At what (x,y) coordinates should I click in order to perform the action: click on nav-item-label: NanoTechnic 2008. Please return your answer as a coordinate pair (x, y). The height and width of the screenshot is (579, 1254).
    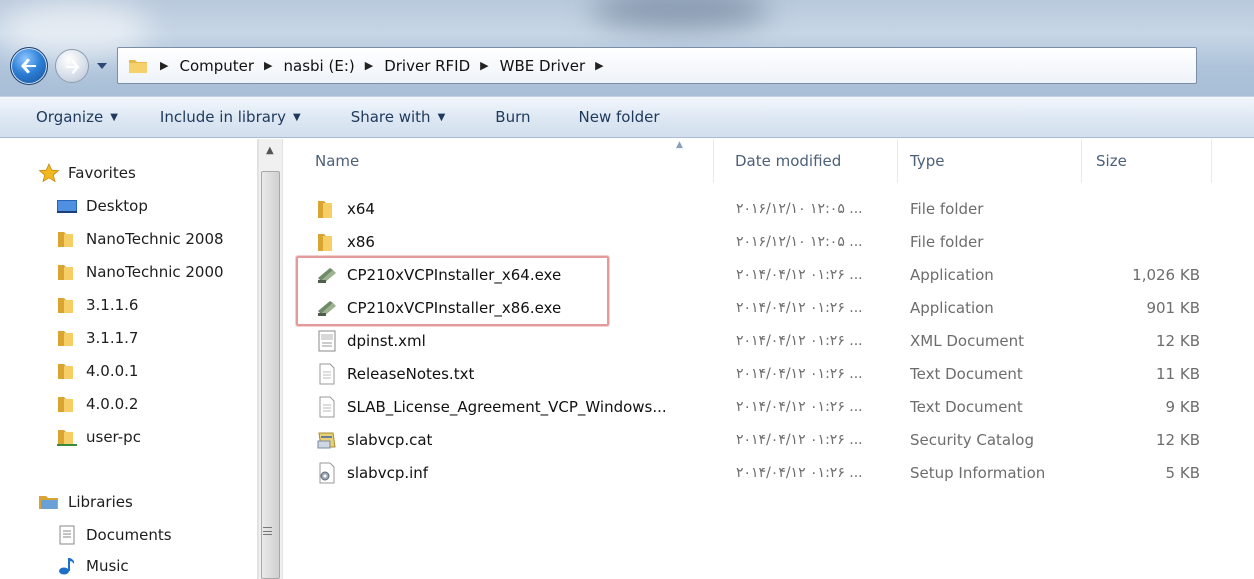
    Looking at the image, I should click on (155, 239).